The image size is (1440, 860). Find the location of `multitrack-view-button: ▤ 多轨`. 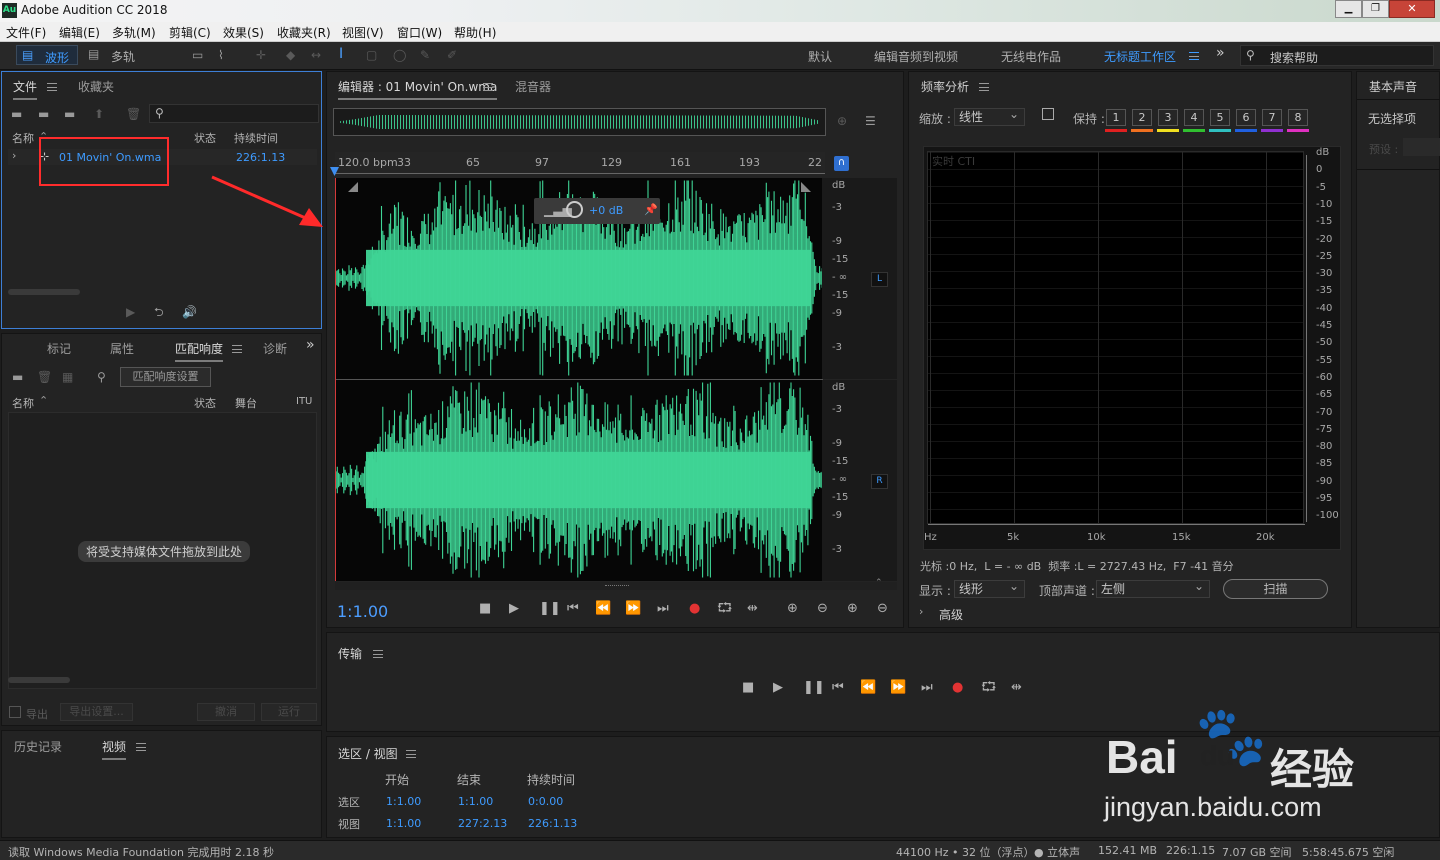

multitrack-view-button: ▤ 多轨 is located at coordinates (112, 55).